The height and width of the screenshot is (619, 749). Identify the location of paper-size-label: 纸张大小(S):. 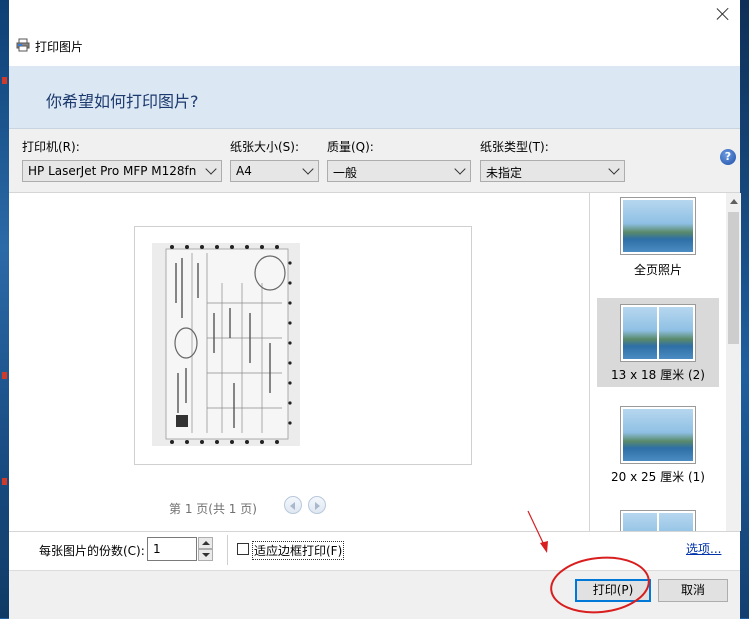
(265, 147).